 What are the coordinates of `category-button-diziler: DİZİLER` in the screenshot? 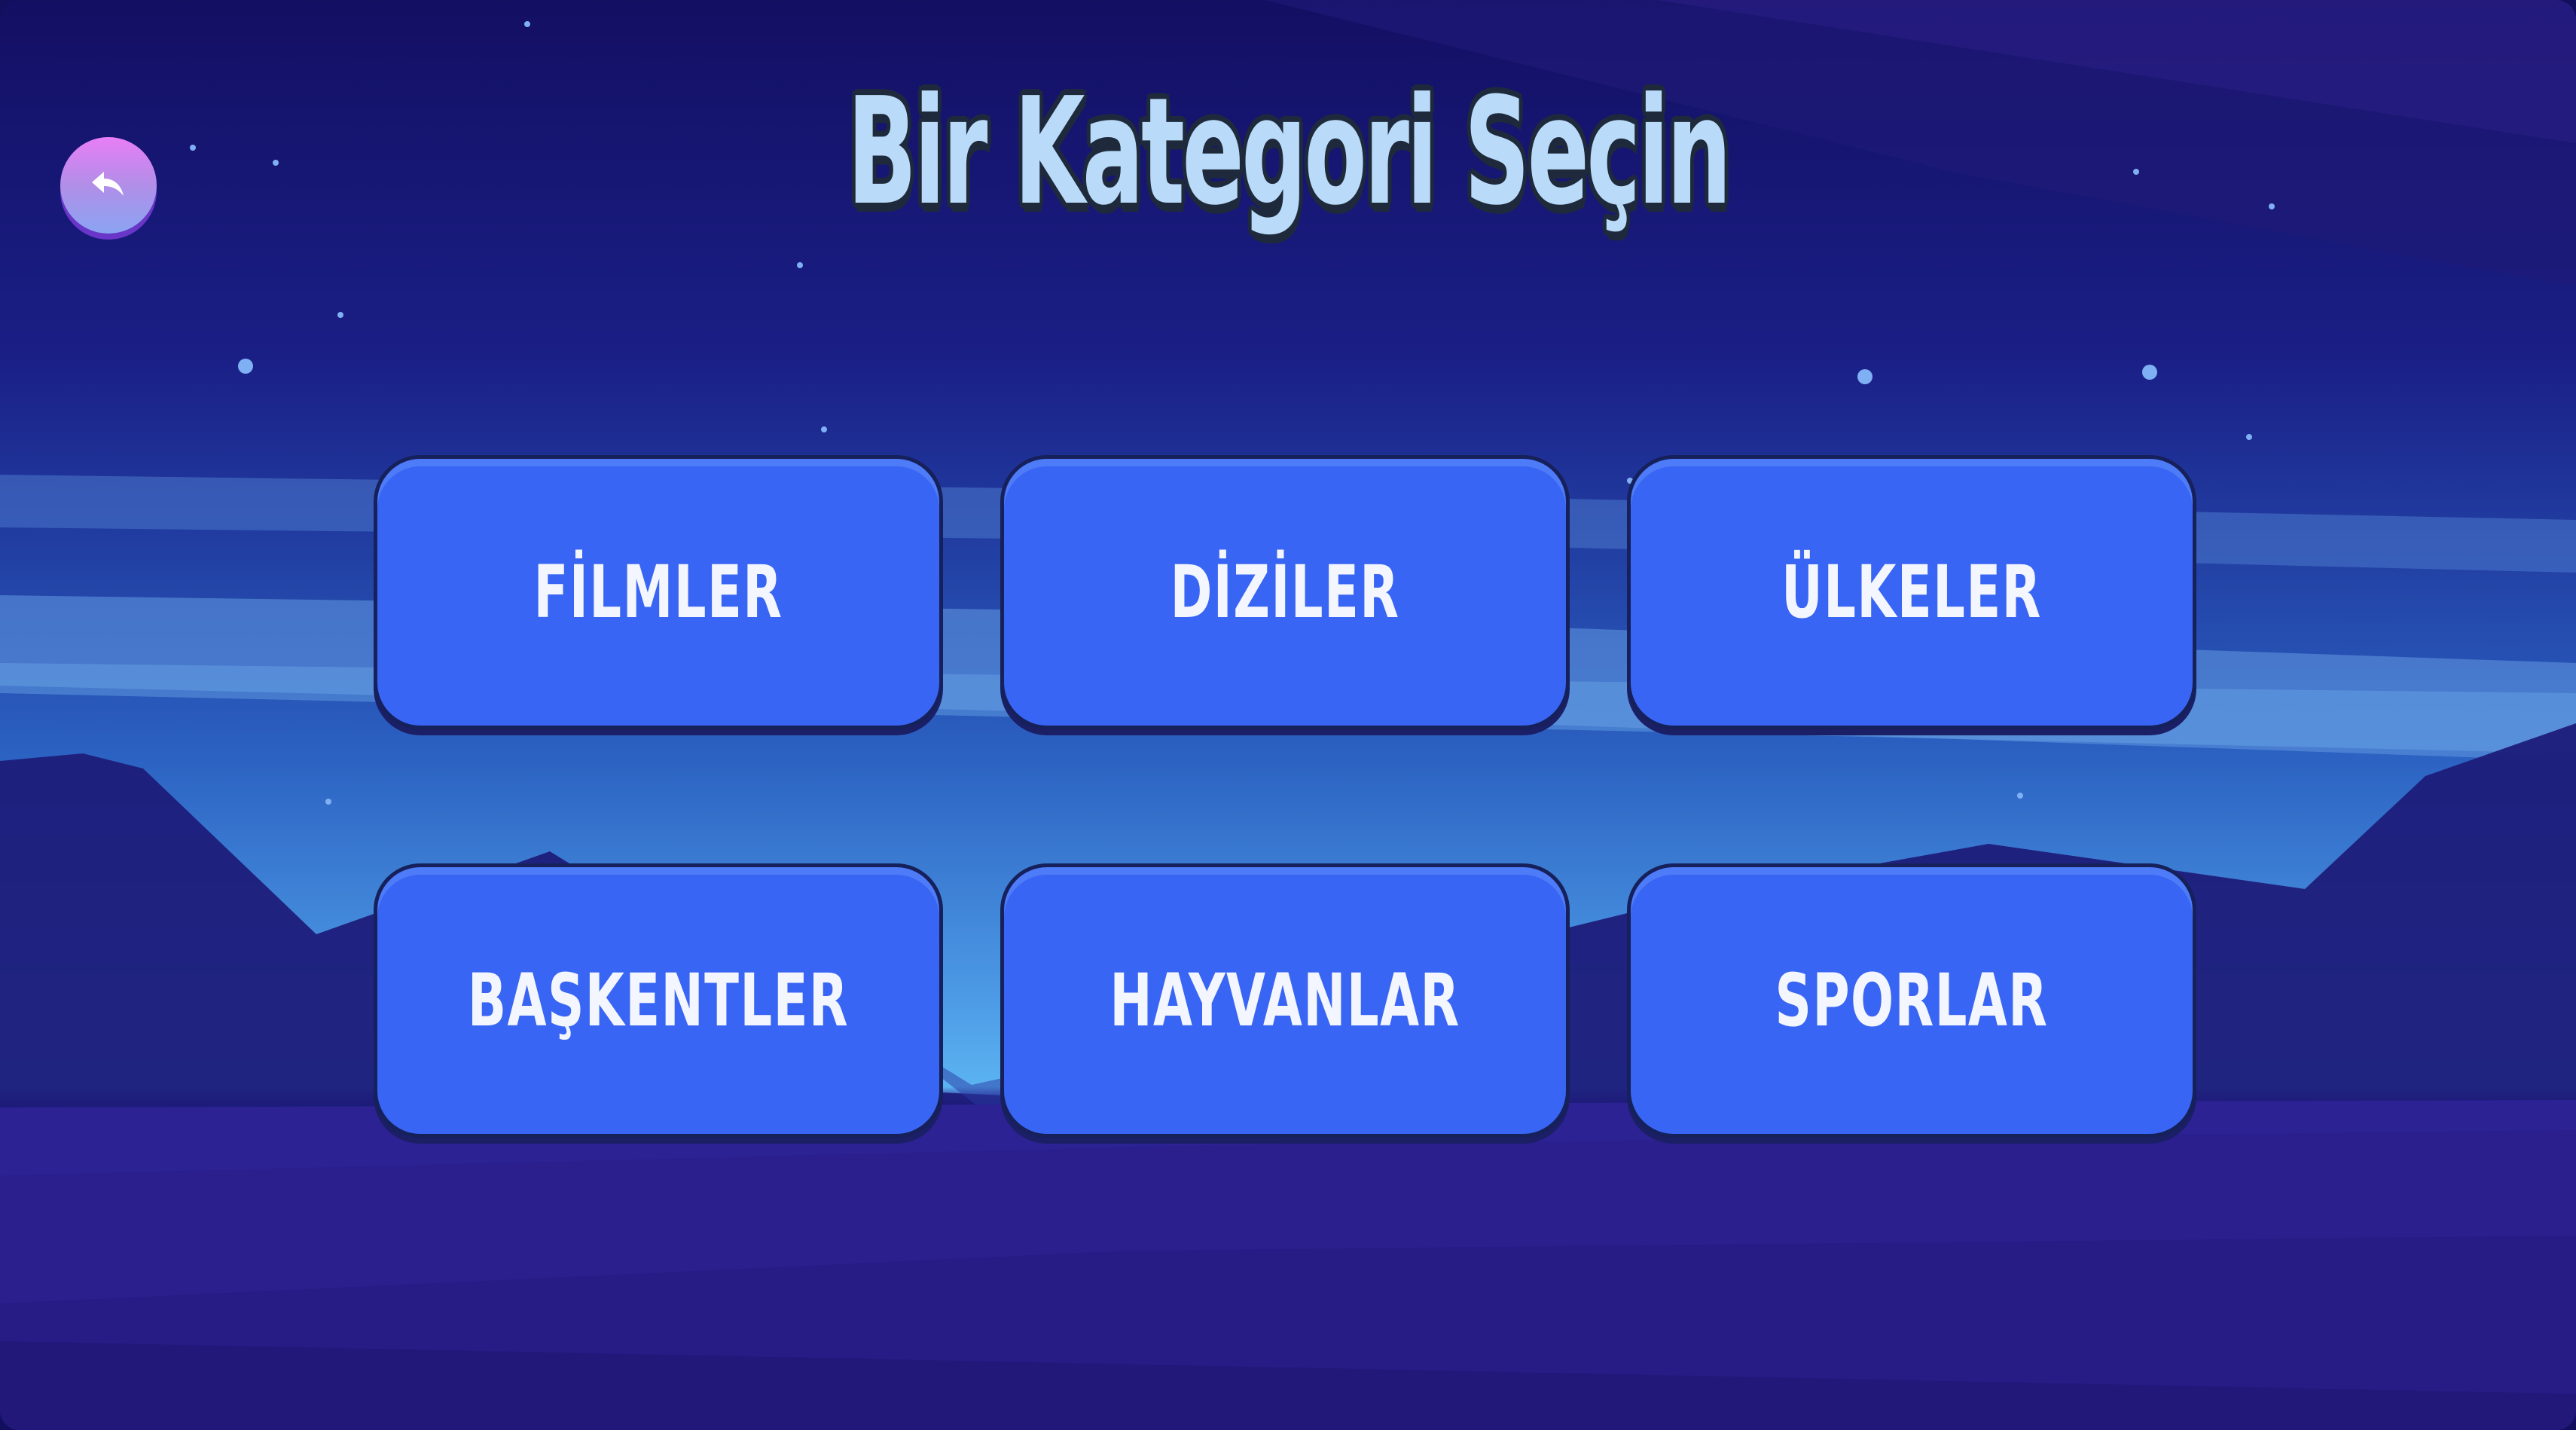 It's located at (1285, 592).